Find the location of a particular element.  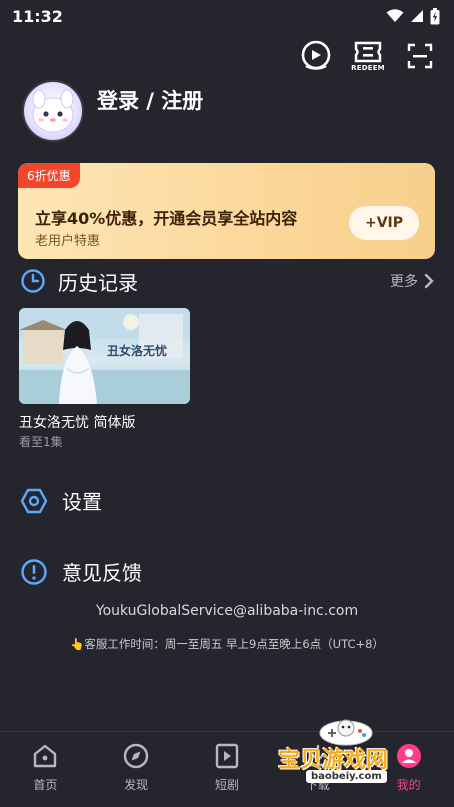

tab-discover: 发现 is located at coordinates (136, 767).